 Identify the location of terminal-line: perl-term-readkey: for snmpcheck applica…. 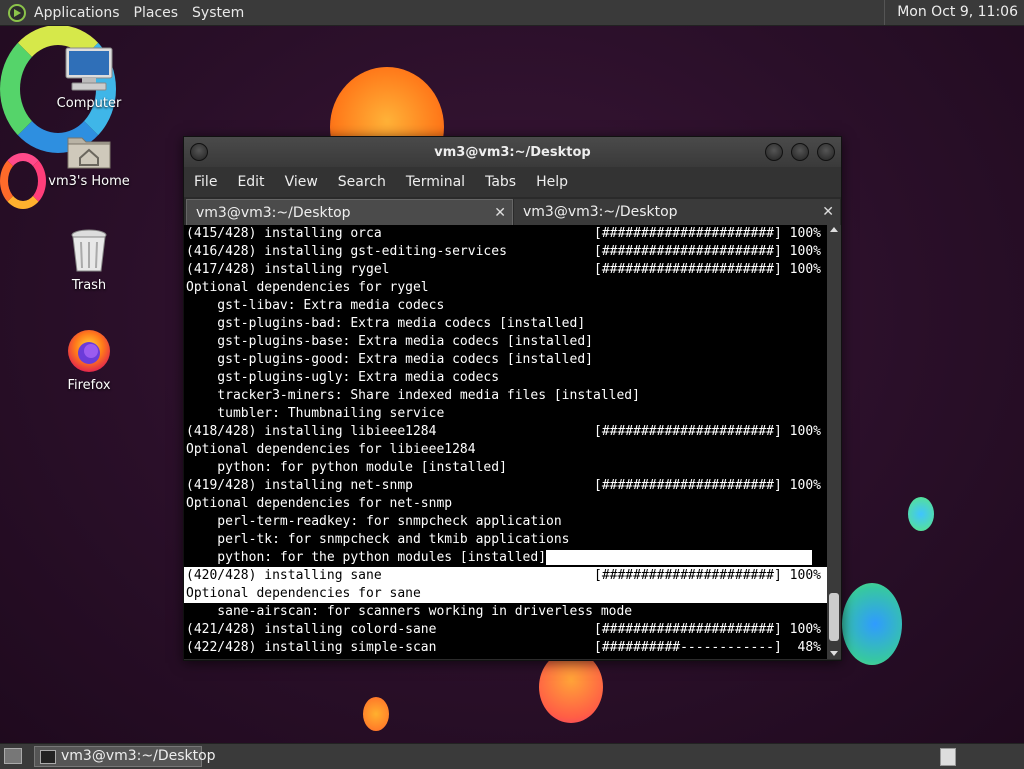
(505, 522).